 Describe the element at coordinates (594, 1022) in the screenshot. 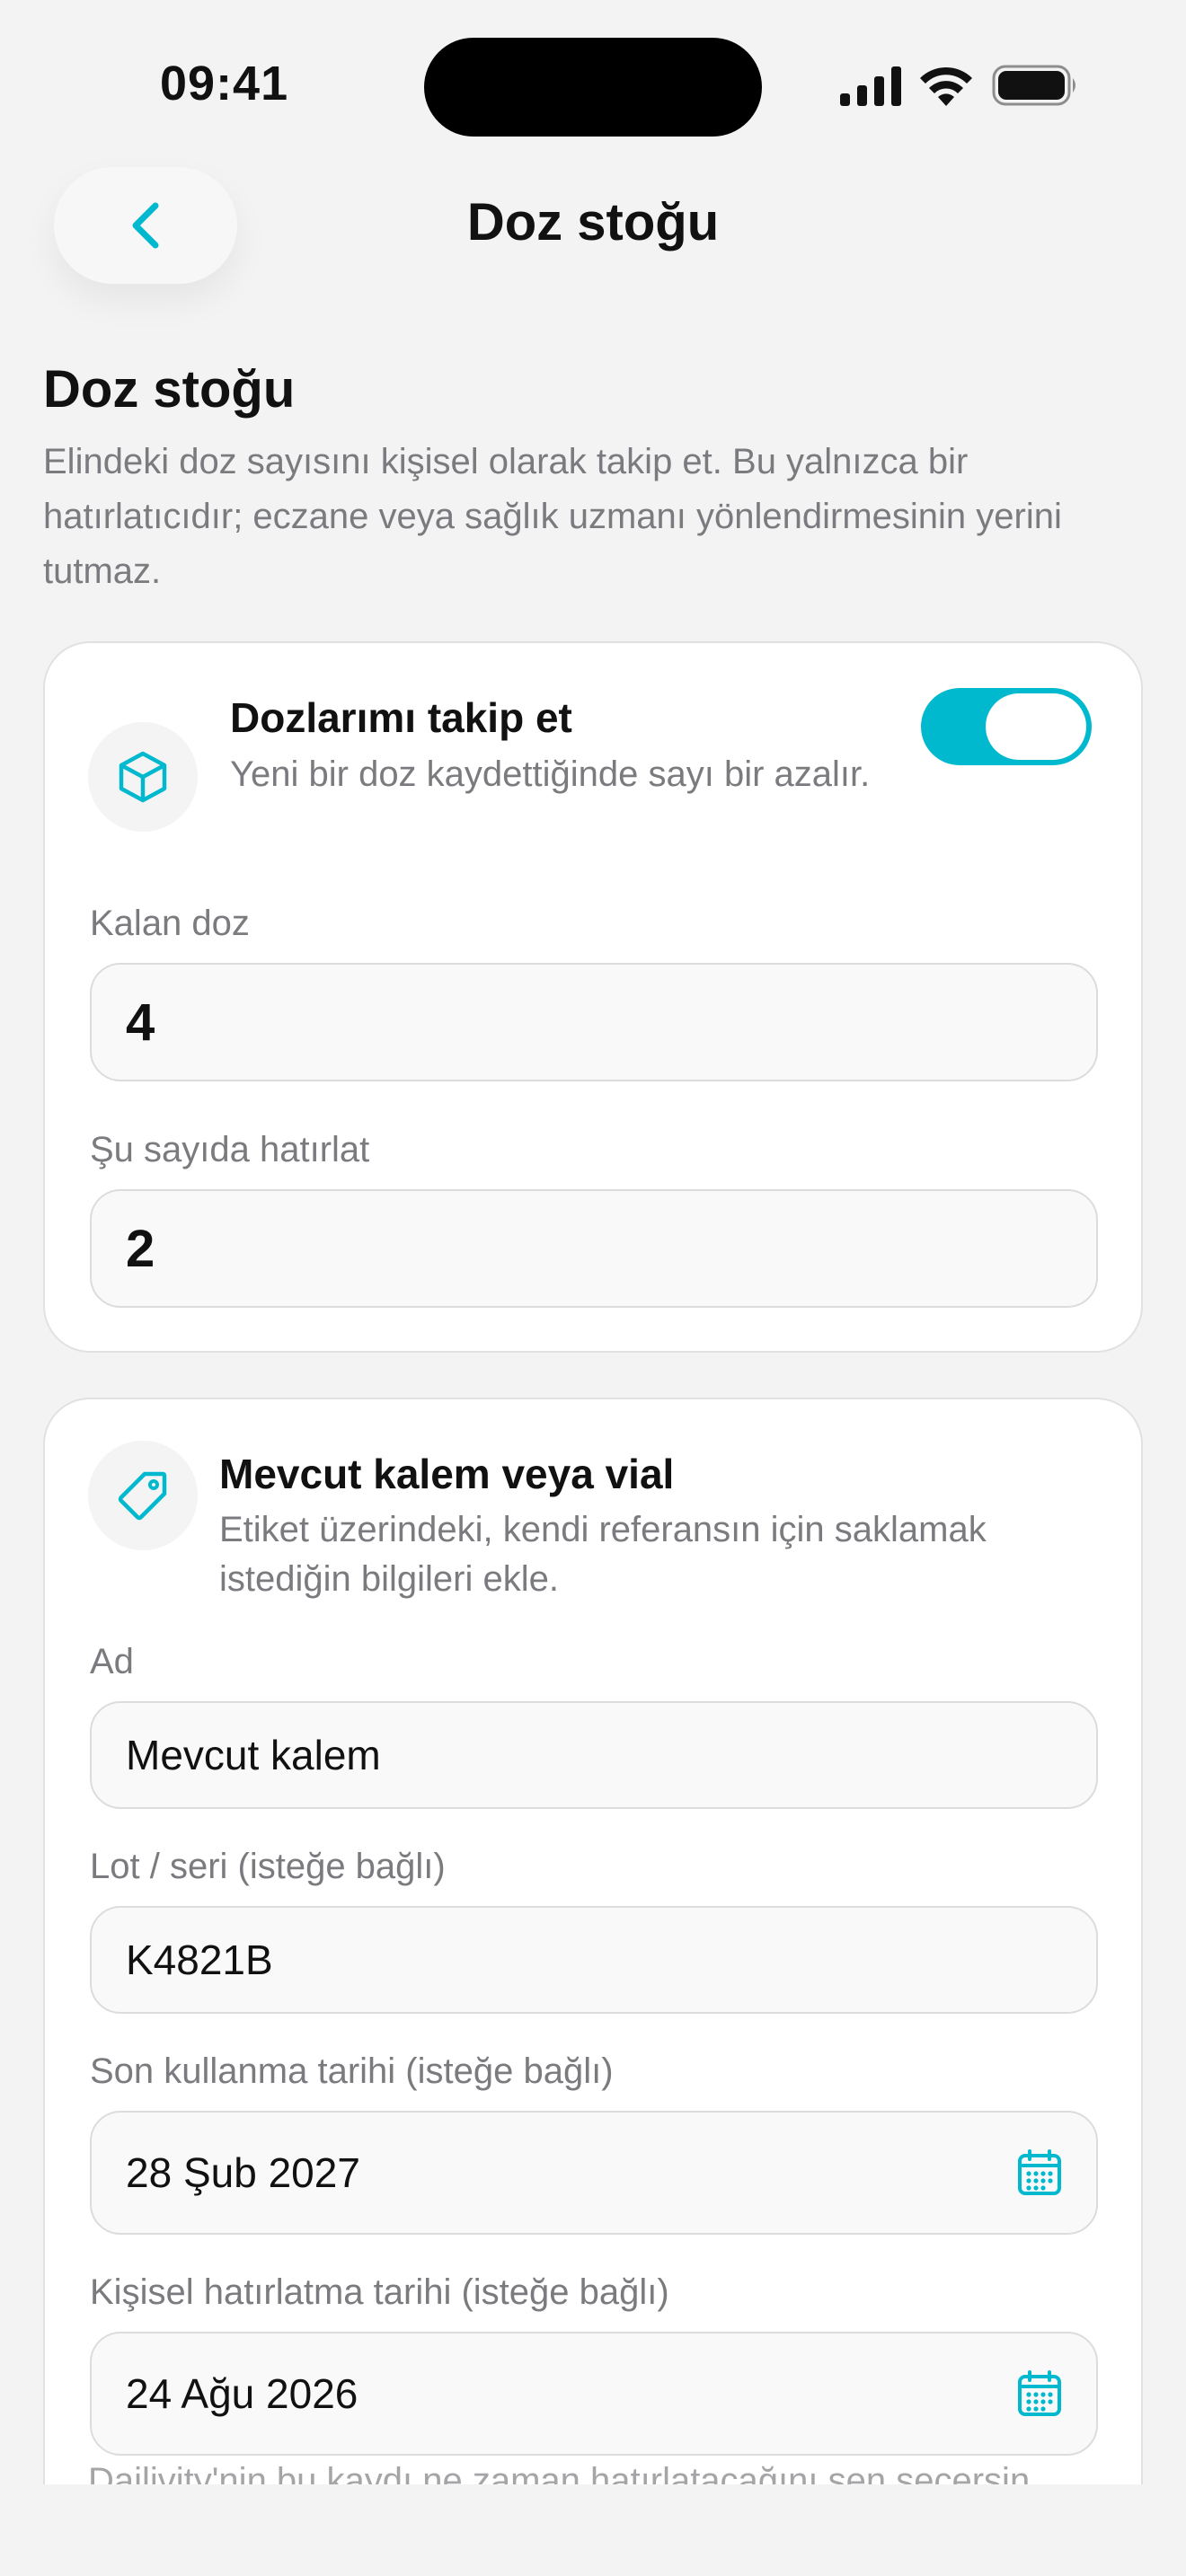

I see `remaining-doses-input: 4` at that location.